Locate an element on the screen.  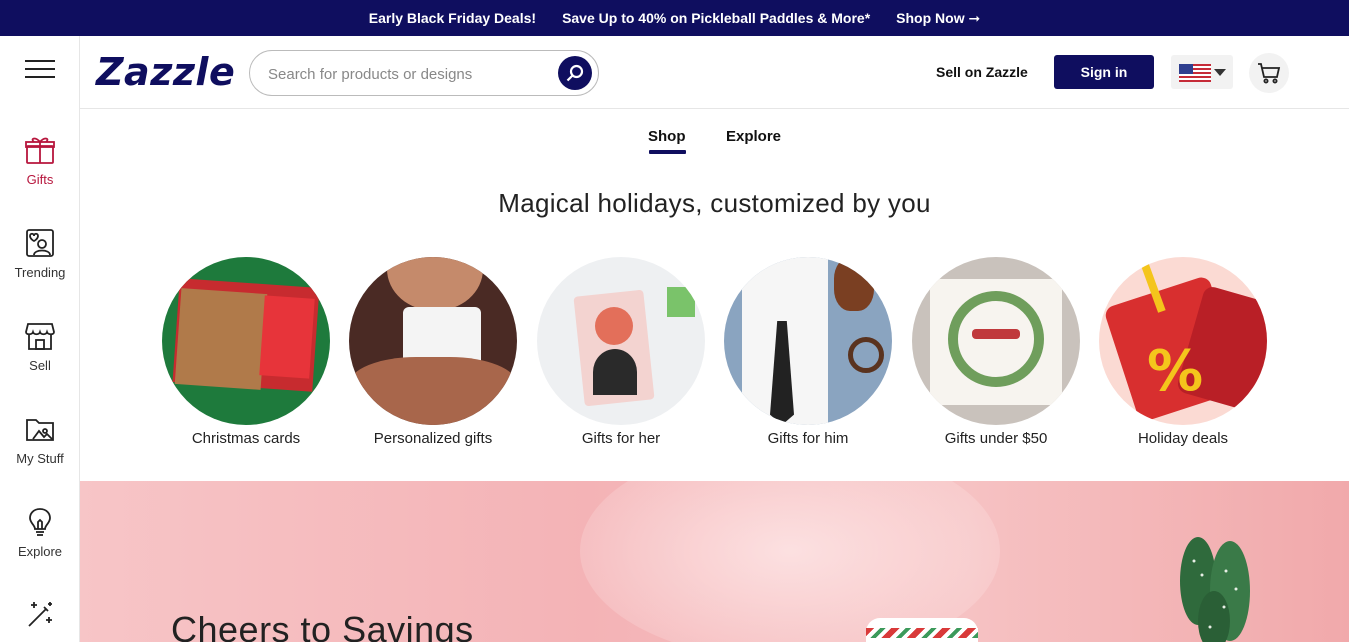
category-label: Holiday deals is located at coordinates (1183, 438).